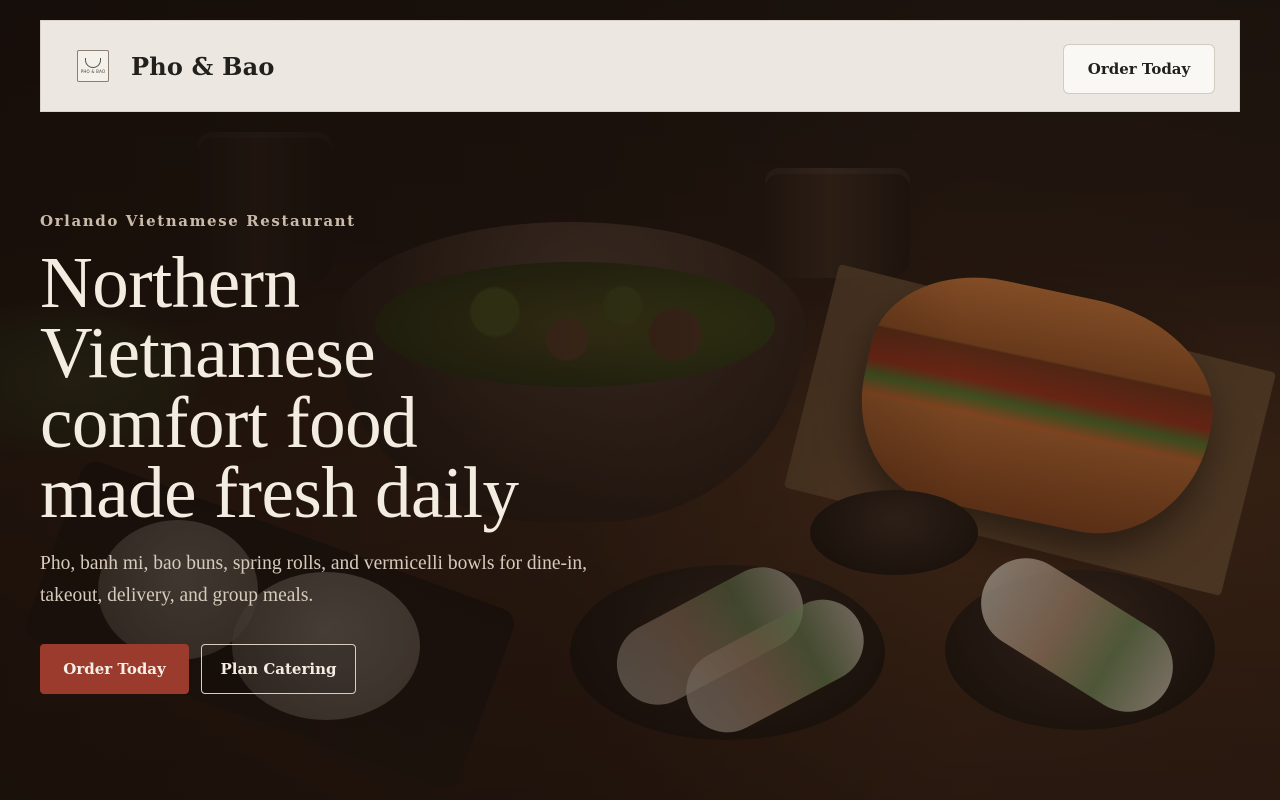  What do you see at coordinates (93, 71) in the screenshot?
I see `logo-text: PHO & BAO` at bounding box center [93, 71].